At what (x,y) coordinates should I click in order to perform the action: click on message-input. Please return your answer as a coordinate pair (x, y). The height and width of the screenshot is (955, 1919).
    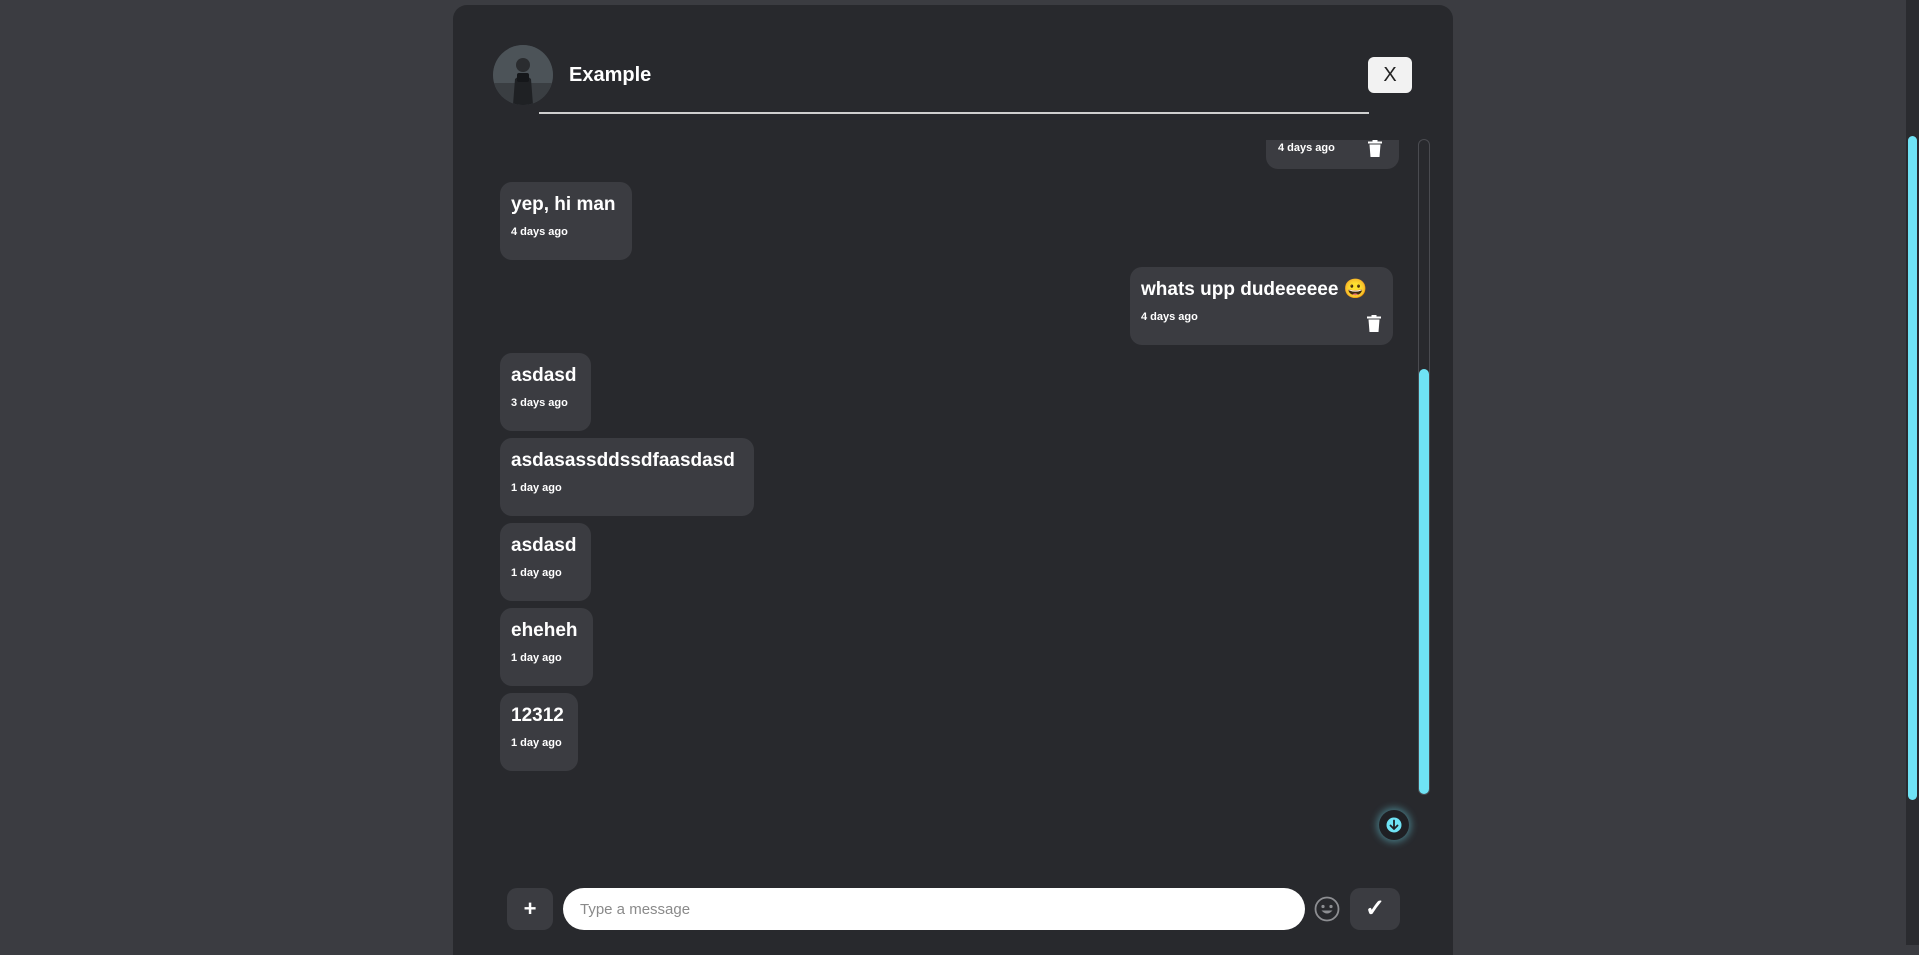
    Looking at the image, I should click on (934, 909).